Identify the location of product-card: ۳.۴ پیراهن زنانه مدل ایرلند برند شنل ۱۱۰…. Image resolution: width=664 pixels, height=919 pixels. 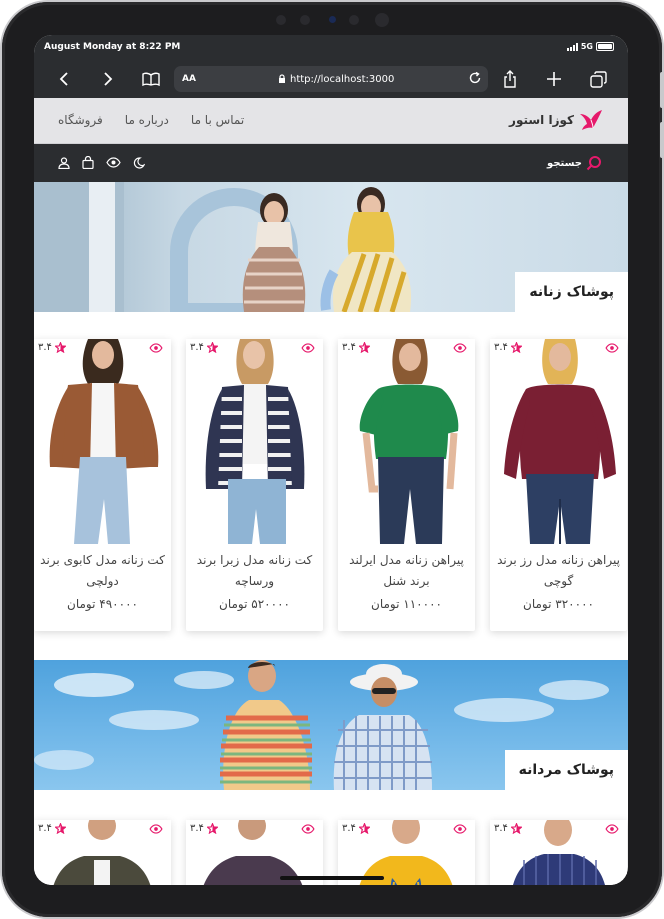
(406, 485).